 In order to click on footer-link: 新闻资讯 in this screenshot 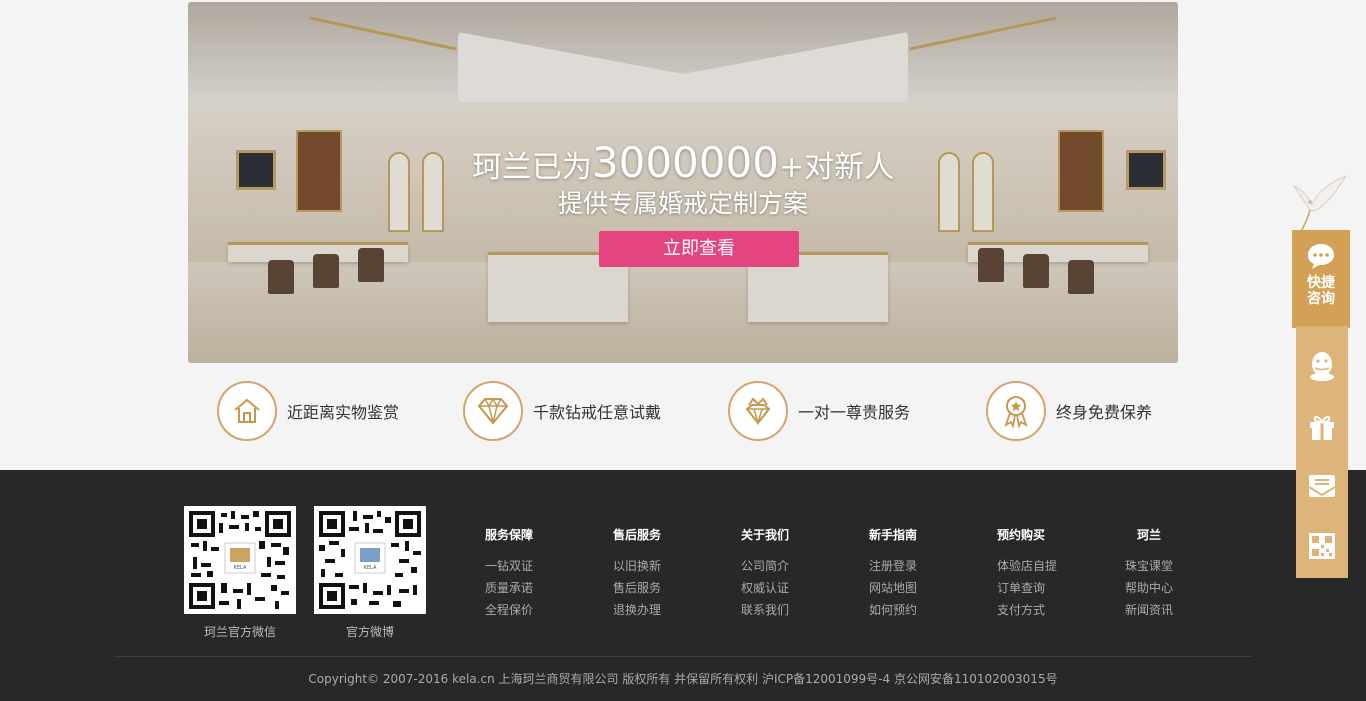, I will do `click(1175, 610)`.